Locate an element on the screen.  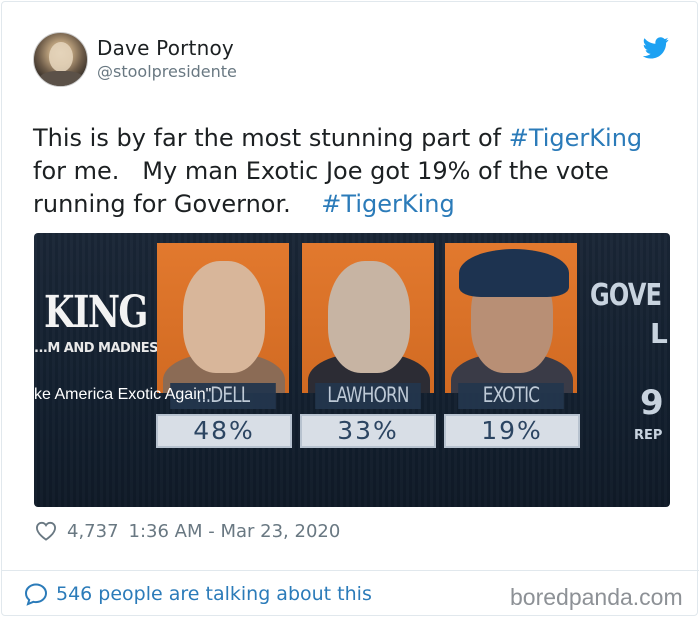
divider is located at coordinates (350, 570).